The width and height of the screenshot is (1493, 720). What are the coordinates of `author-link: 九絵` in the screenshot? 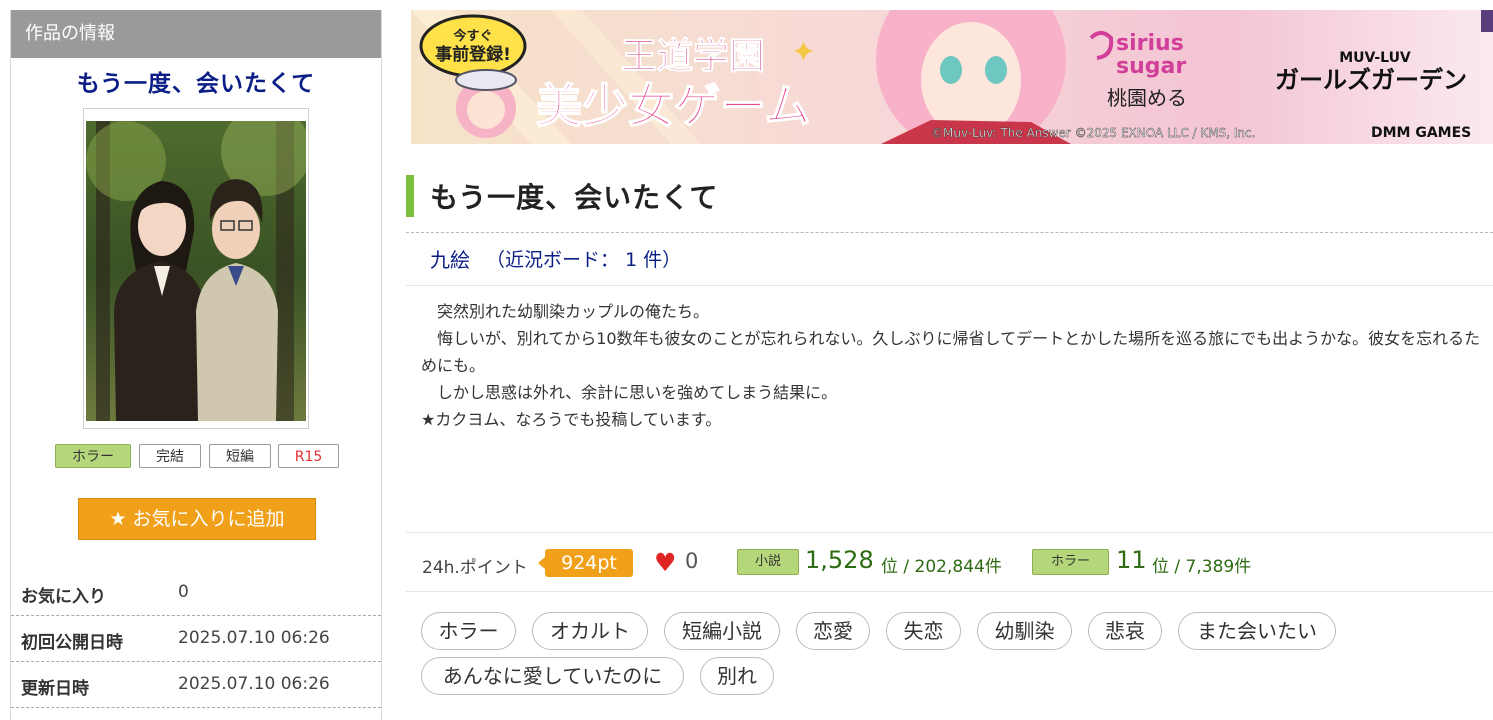 It's located at (450, 258).